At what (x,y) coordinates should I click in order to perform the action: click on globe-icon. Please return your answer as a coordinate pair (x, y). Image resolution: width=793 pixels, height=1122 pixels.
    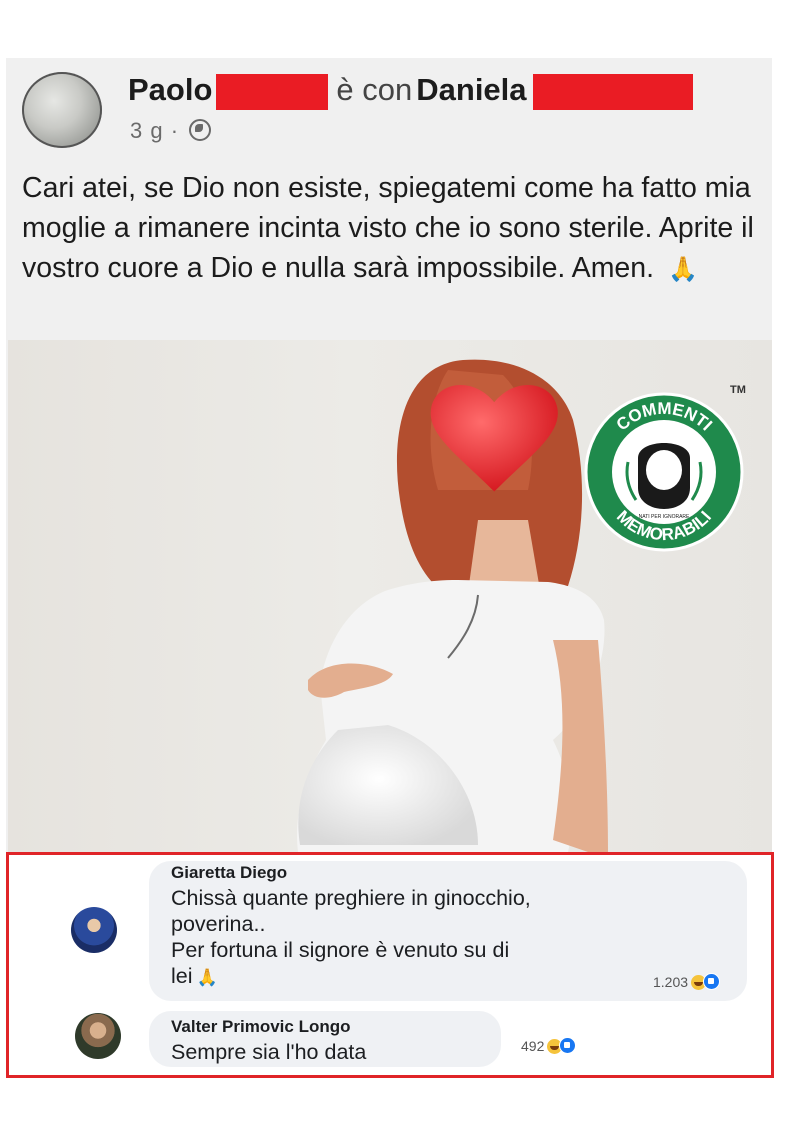
    Looking at the image, I should click on (200, 130).